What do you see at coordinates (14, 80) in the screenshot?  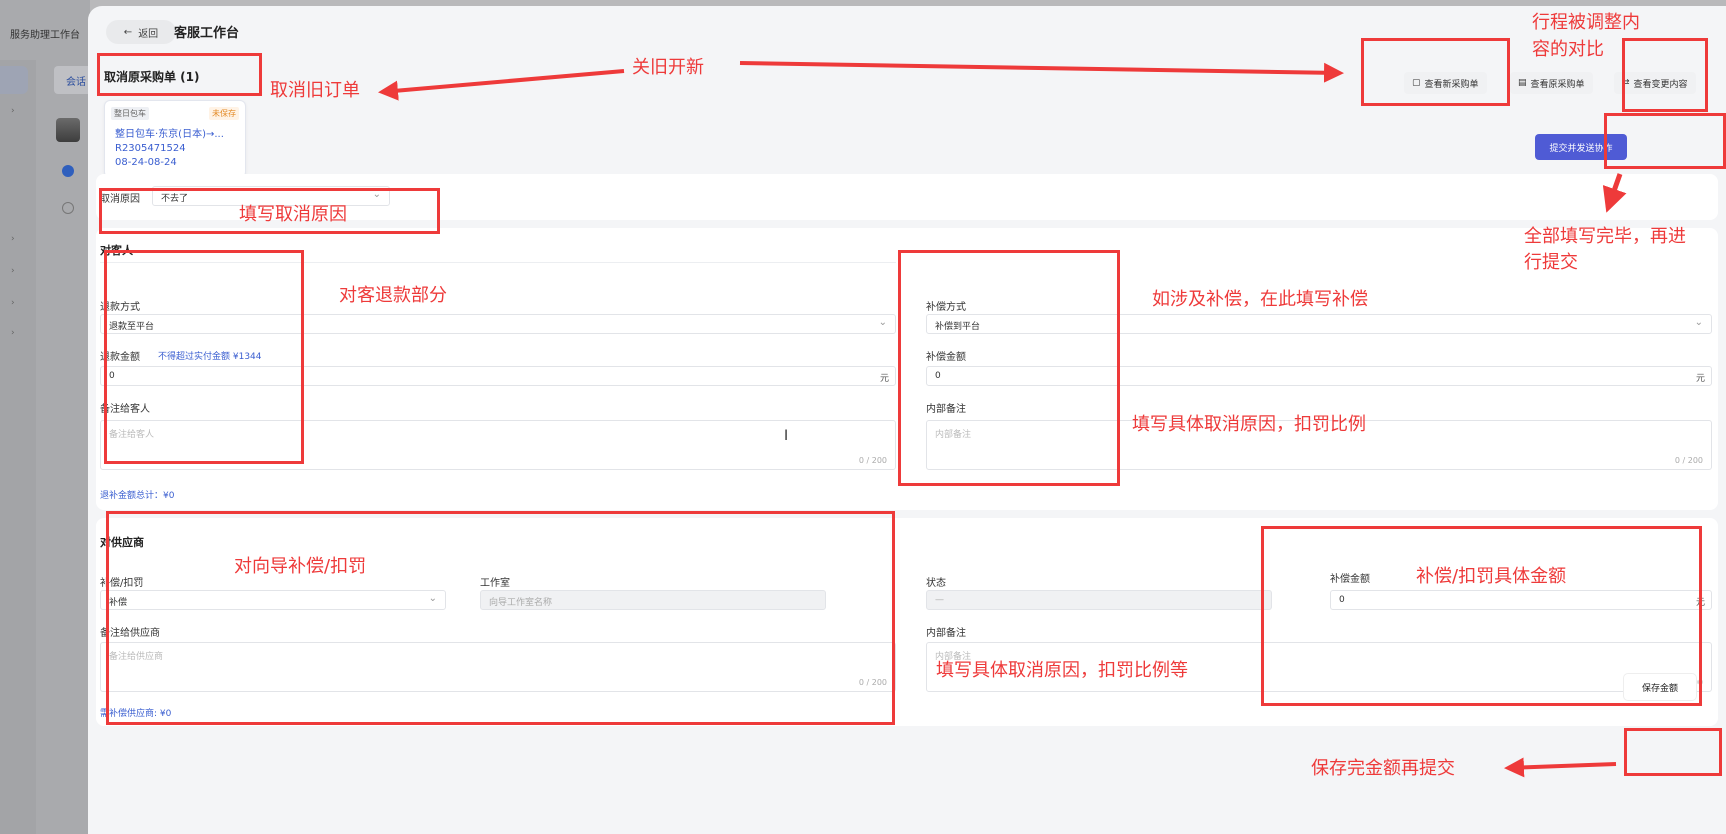 I see `background-rail-active` at bounding box center [14, 80].